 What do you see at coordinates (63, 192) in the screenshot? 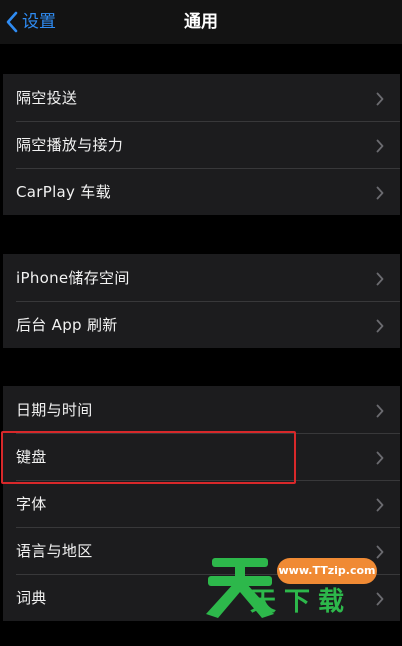
I see `row-label: CarPlay 车载` at bounding box center [63, 192].